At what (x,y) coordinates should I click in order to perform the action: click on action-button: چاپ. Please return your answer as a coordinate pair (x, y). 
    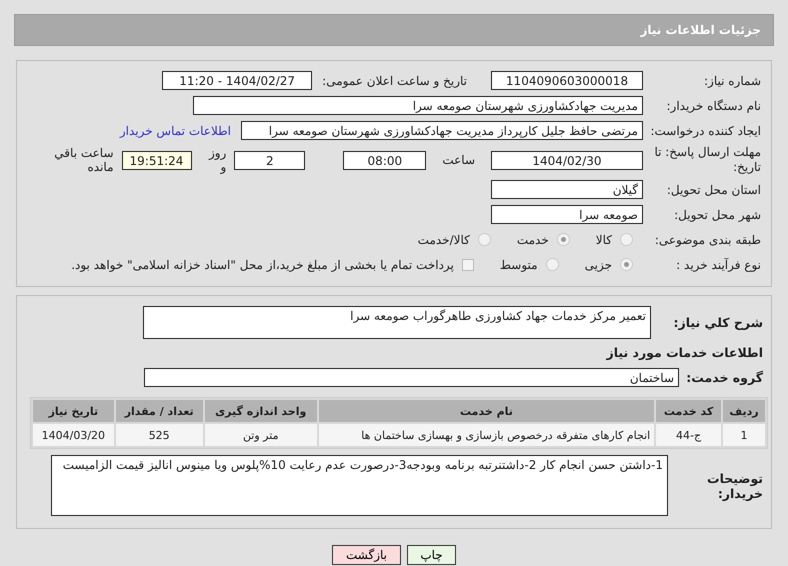
    Looking at the image, I should click on (431, 555).